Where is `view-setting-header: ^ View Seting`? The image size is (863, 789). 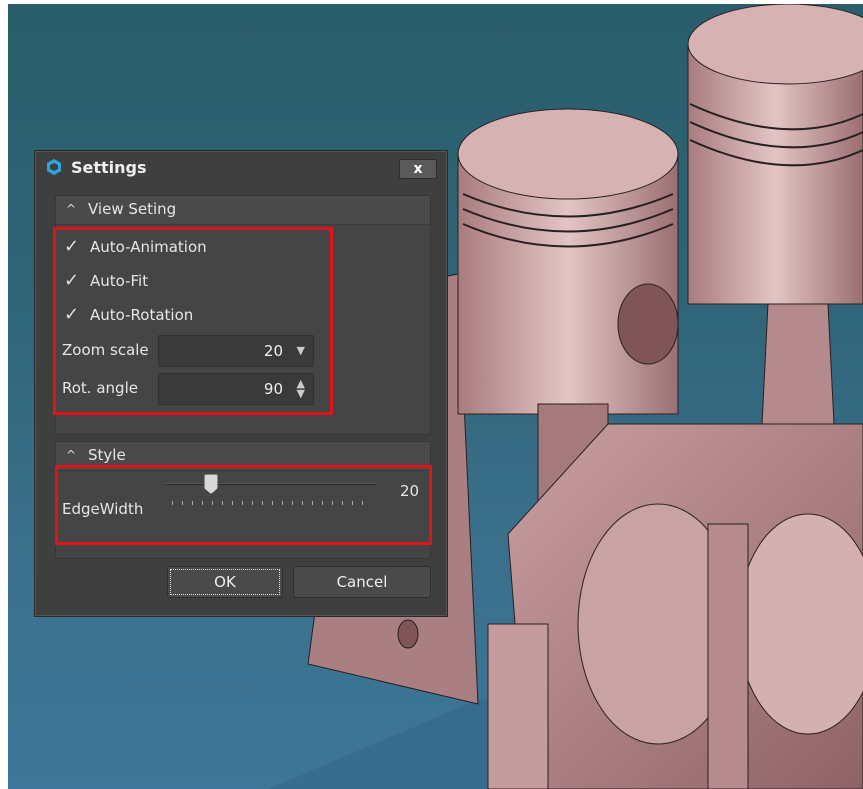
view-setting-header: ^ View Seting is located at coordinates (243, 210).